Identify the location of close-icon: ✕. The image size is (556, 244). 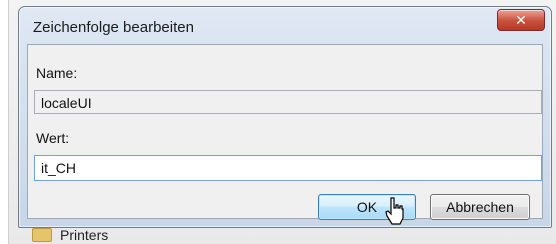
(521, 19).